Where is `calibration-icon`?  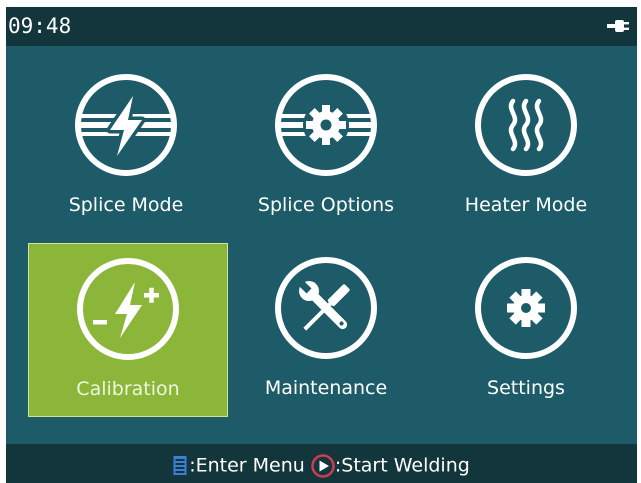 calibration-icon is located at coordinates (128, 309).